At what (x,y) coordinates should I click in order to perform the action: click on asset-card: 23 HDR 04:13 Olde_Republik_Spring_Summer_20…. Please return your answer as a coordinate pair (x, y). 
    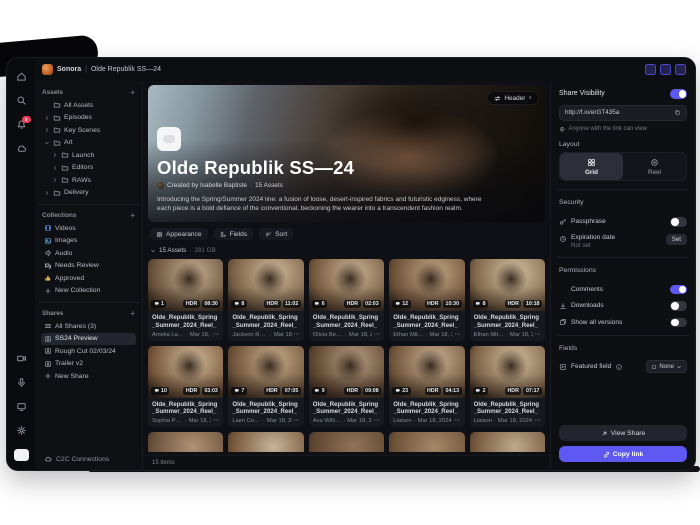
    Looking at the image, I should click on (427, 386).